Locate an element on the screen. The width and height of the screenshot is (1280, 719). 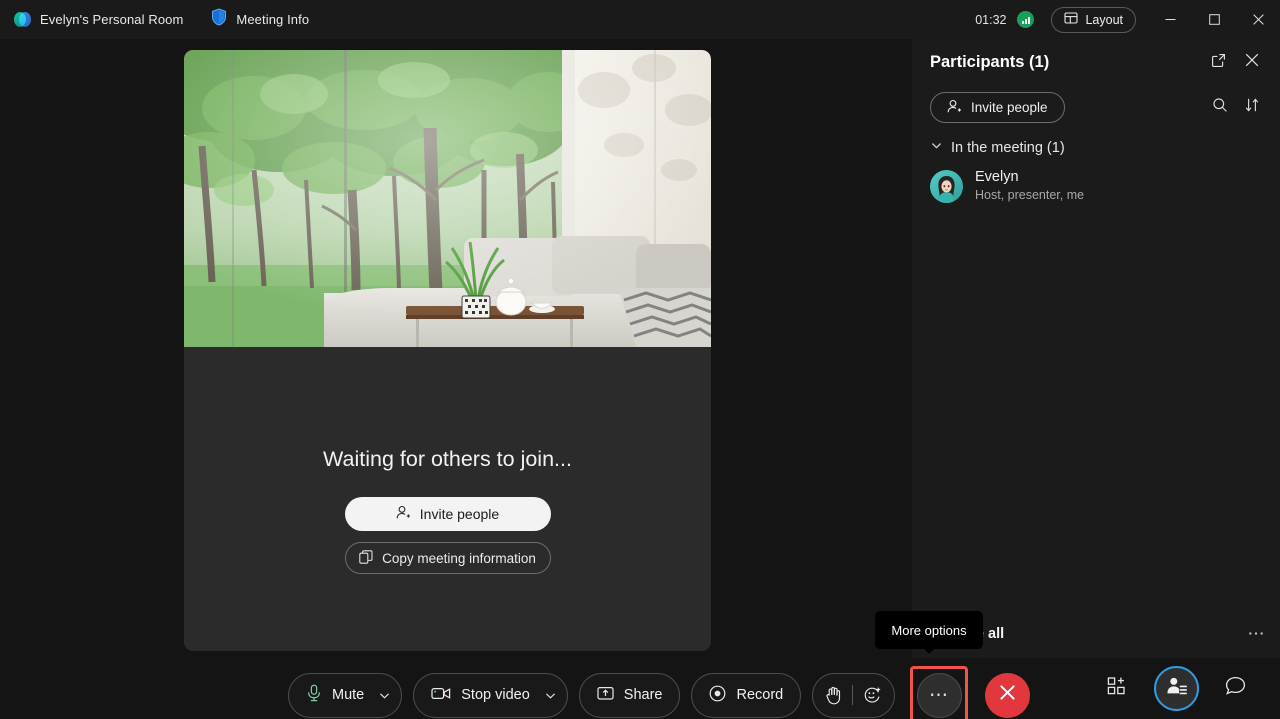
participant-row: Evelyn Host, presenter, me is located at coordinates (1096, 186).